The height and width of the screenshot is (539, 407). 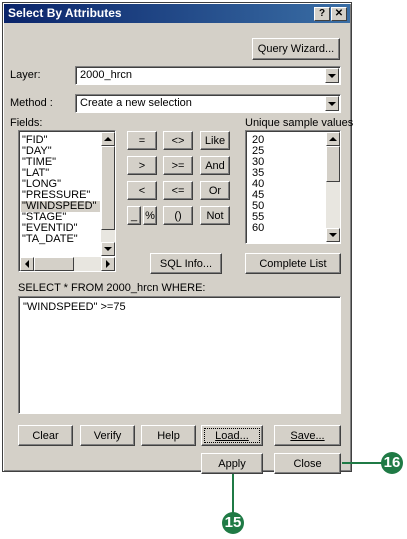 What do you see at coordinates (27, 264) in the screenshot?
I see `scroll-left-icon` at bounding box center [27, 264].